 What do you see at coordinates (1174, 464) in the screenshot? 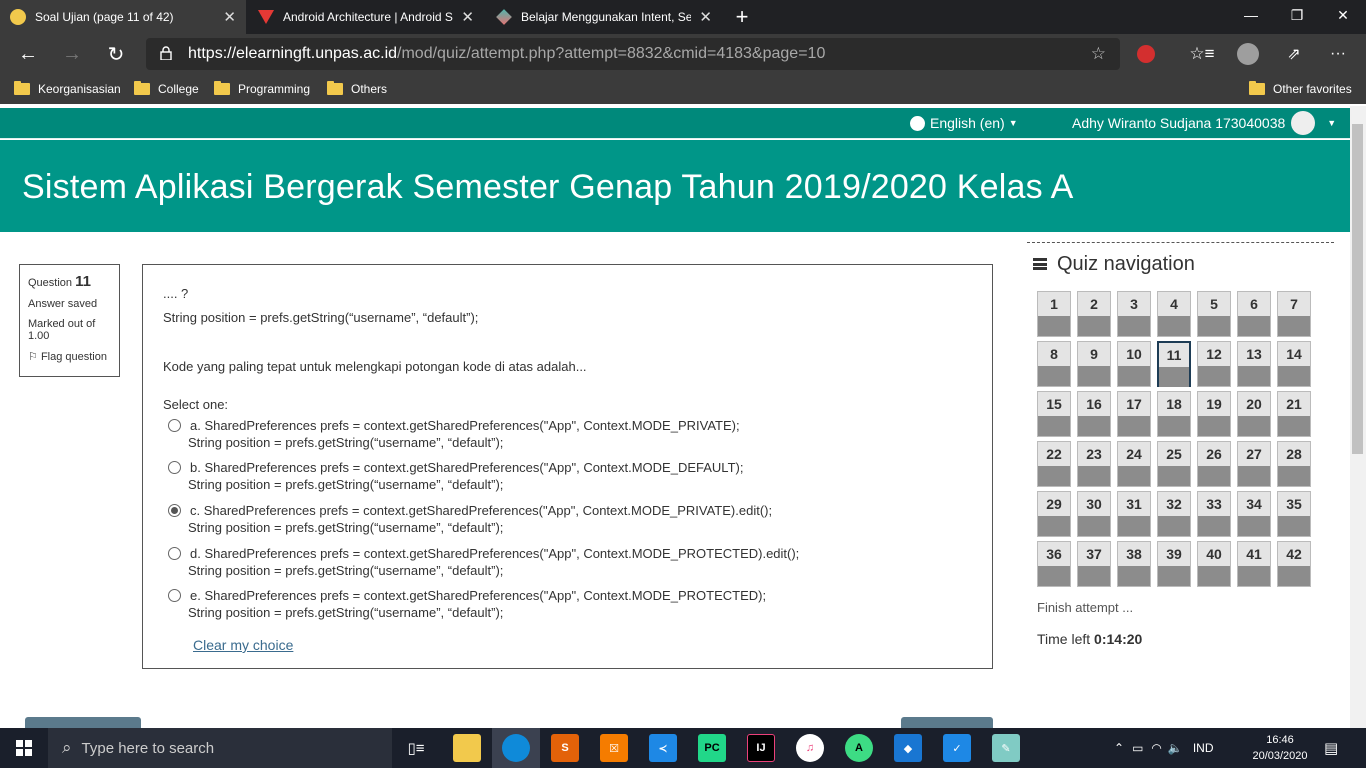
I see `quiz-nav-button-25: 25` at bounding box center [1174, 464].